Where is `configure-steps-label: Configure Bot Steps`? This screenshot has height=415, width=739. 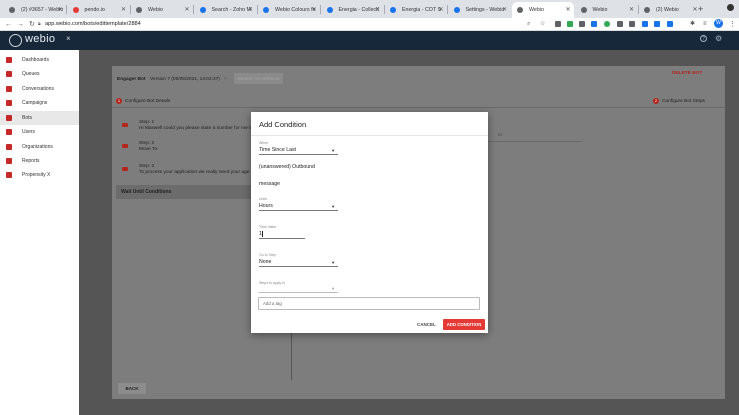
configure-steps-label: Configure Bot Steps is located at coordinates (683, 101).